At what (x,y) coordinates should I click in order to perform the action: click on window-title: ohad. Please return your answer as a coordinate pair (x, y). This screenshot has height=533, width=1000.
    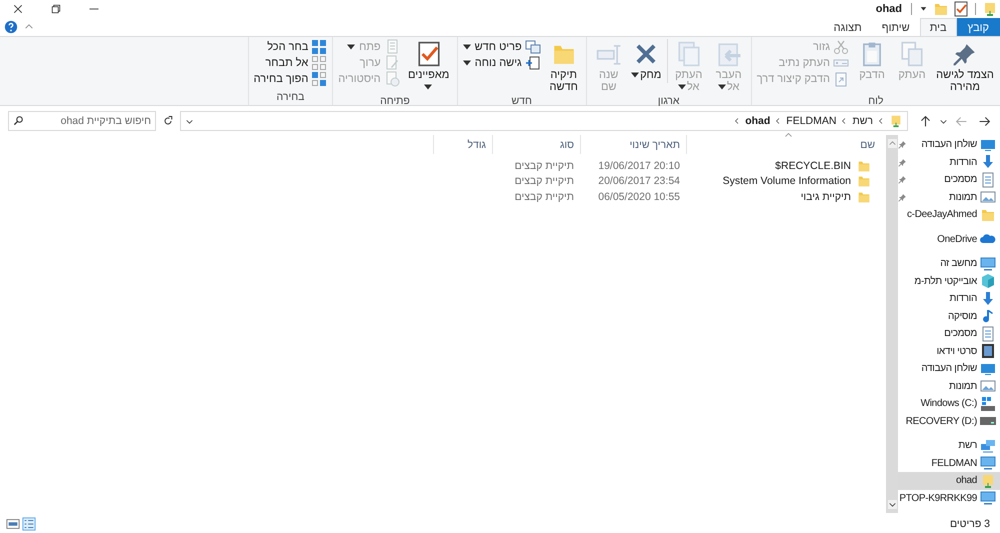
    Looking at the image, I should click on (889, 8).